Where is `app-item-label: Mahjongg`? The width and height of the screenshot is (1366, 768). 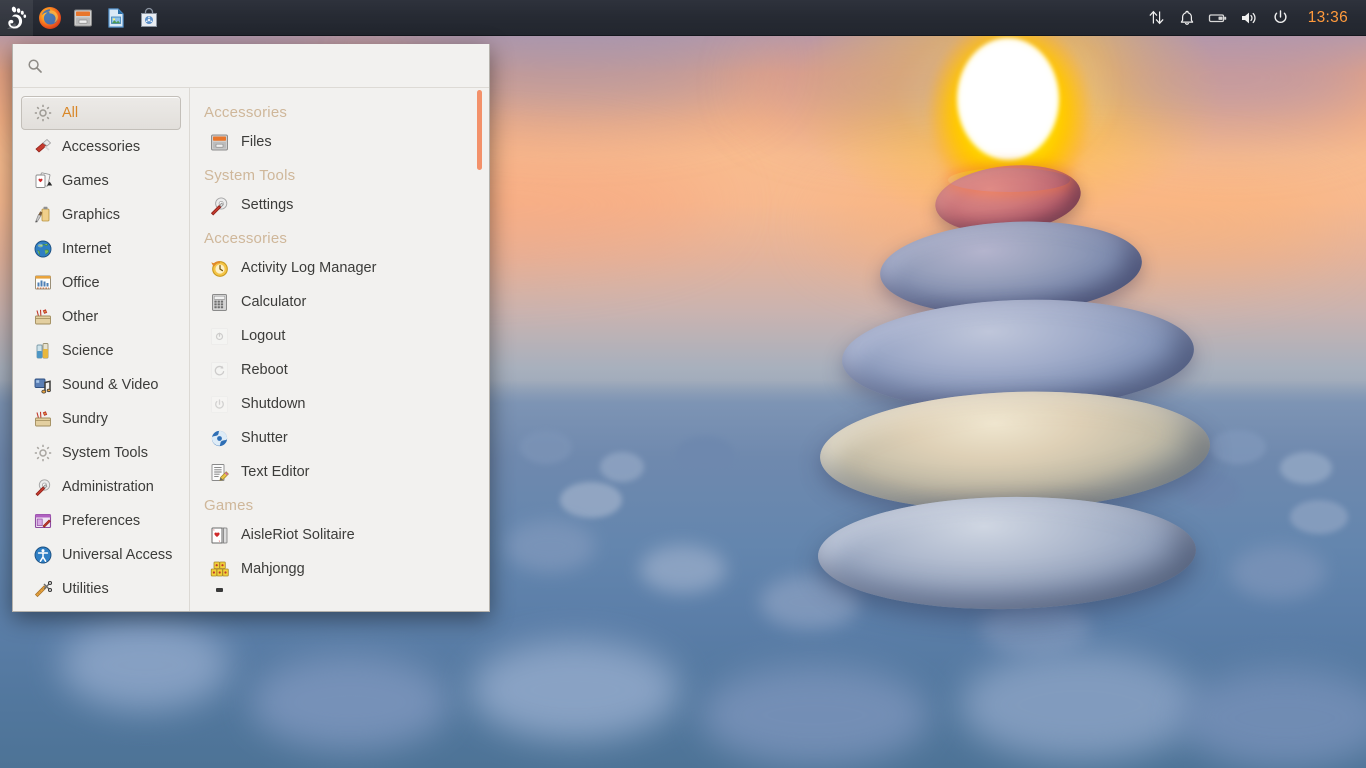 app-item-label: Mahjongg is located at coordinates (273, 569).